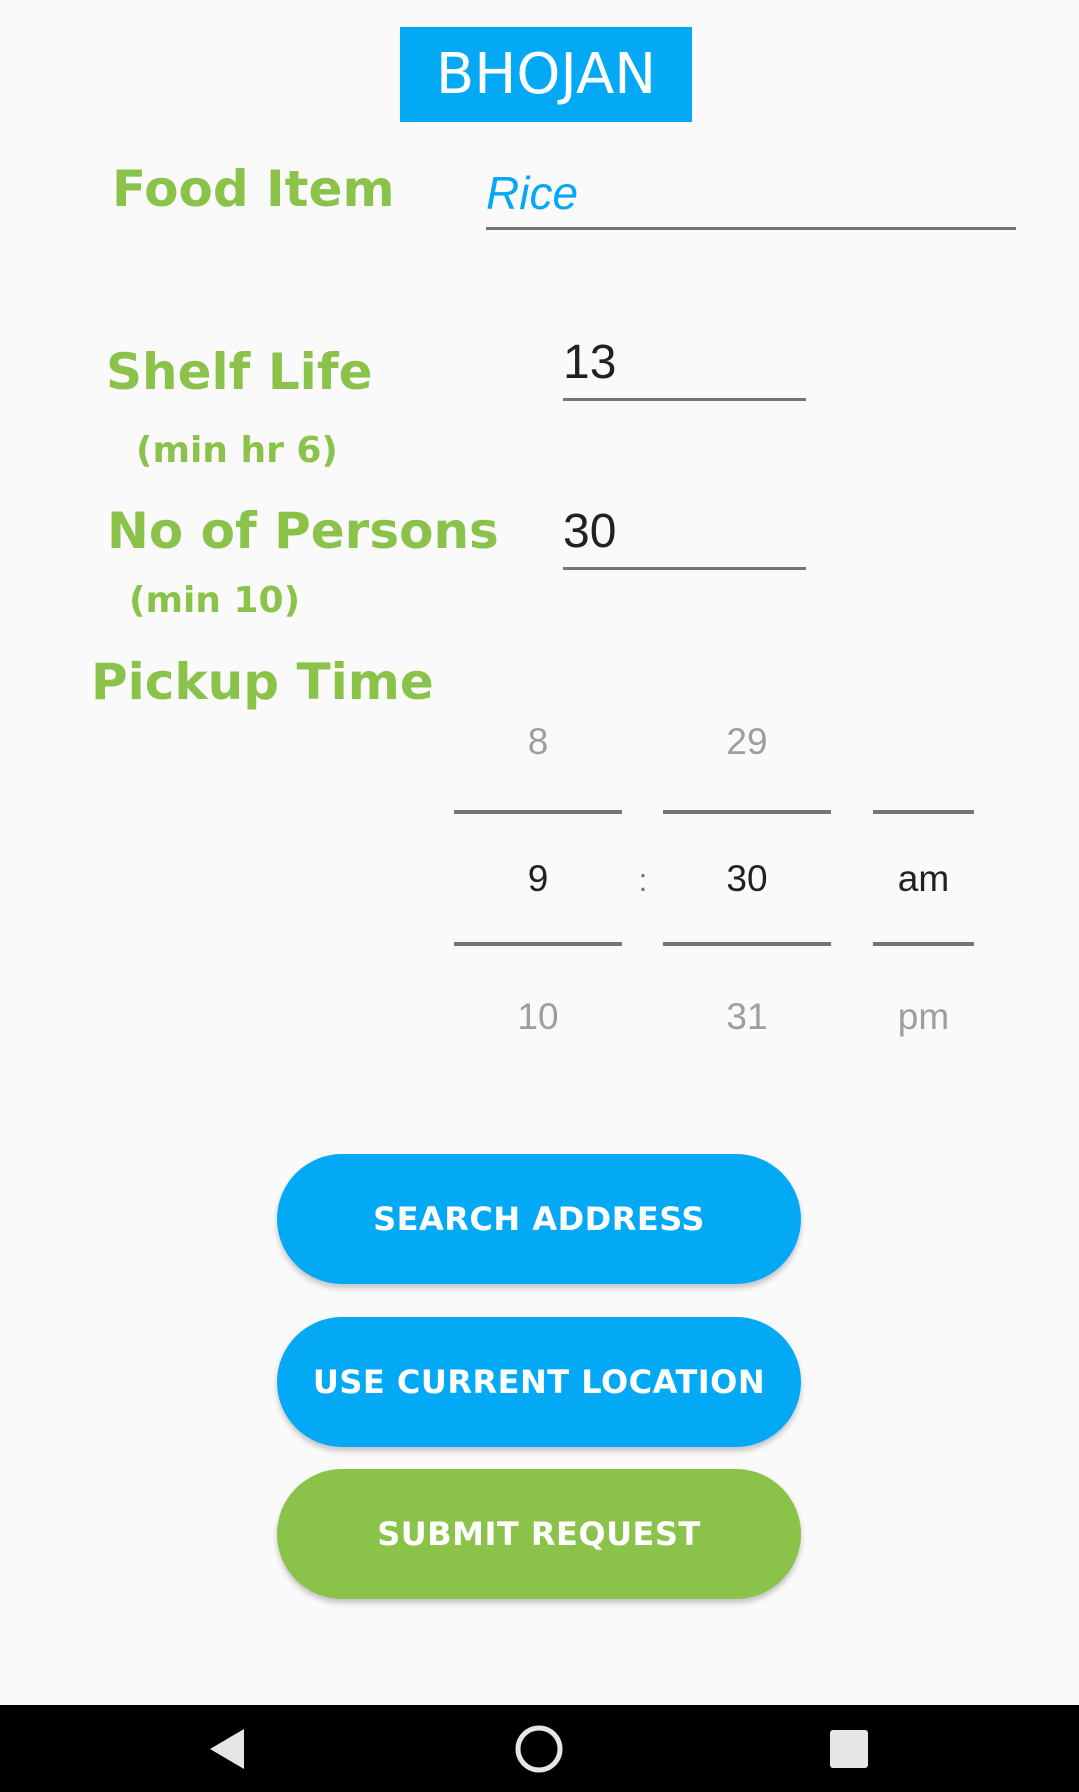 Image resolution: width=1079 pixels, height=1792 pixels. Describe the element at coordinates (747, 1017) in the screenshot. I see `minute-next: 31` at that location.